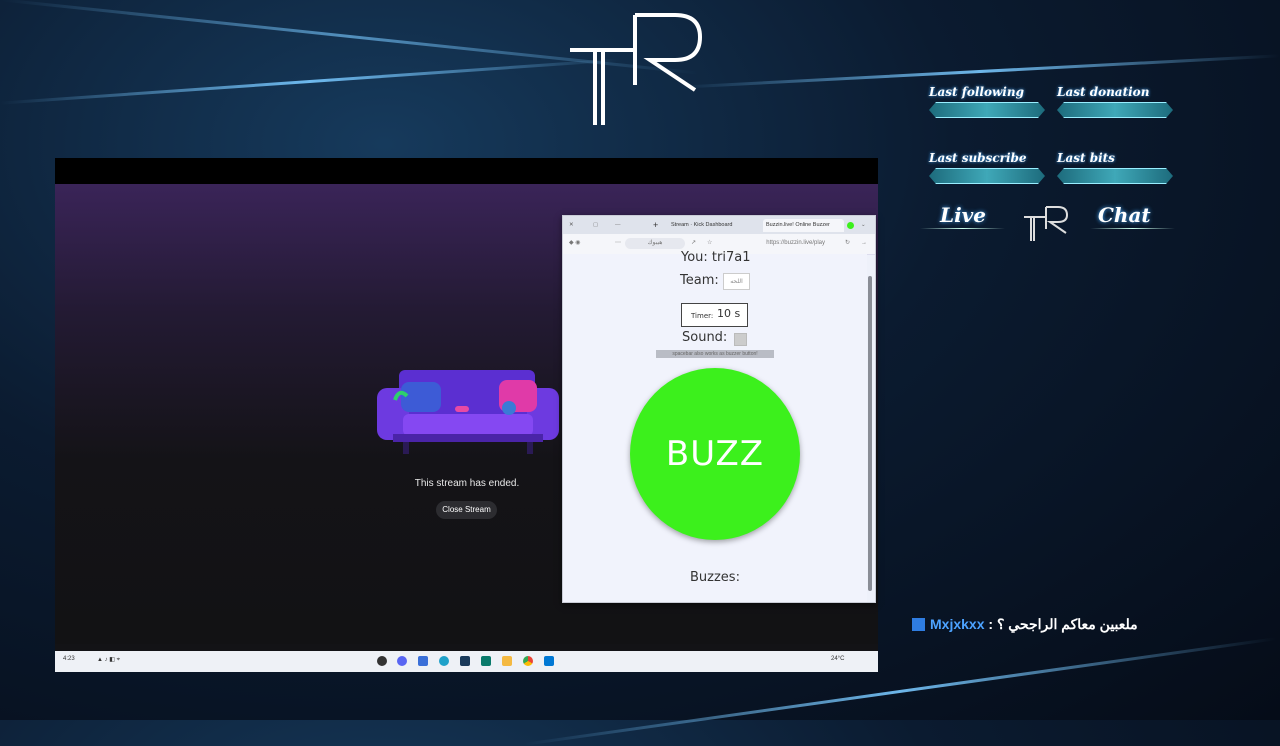  What do you see at coordinates (444, 661) in the screenshot?
I see `edge-icon` at bounding box center [444, 661].